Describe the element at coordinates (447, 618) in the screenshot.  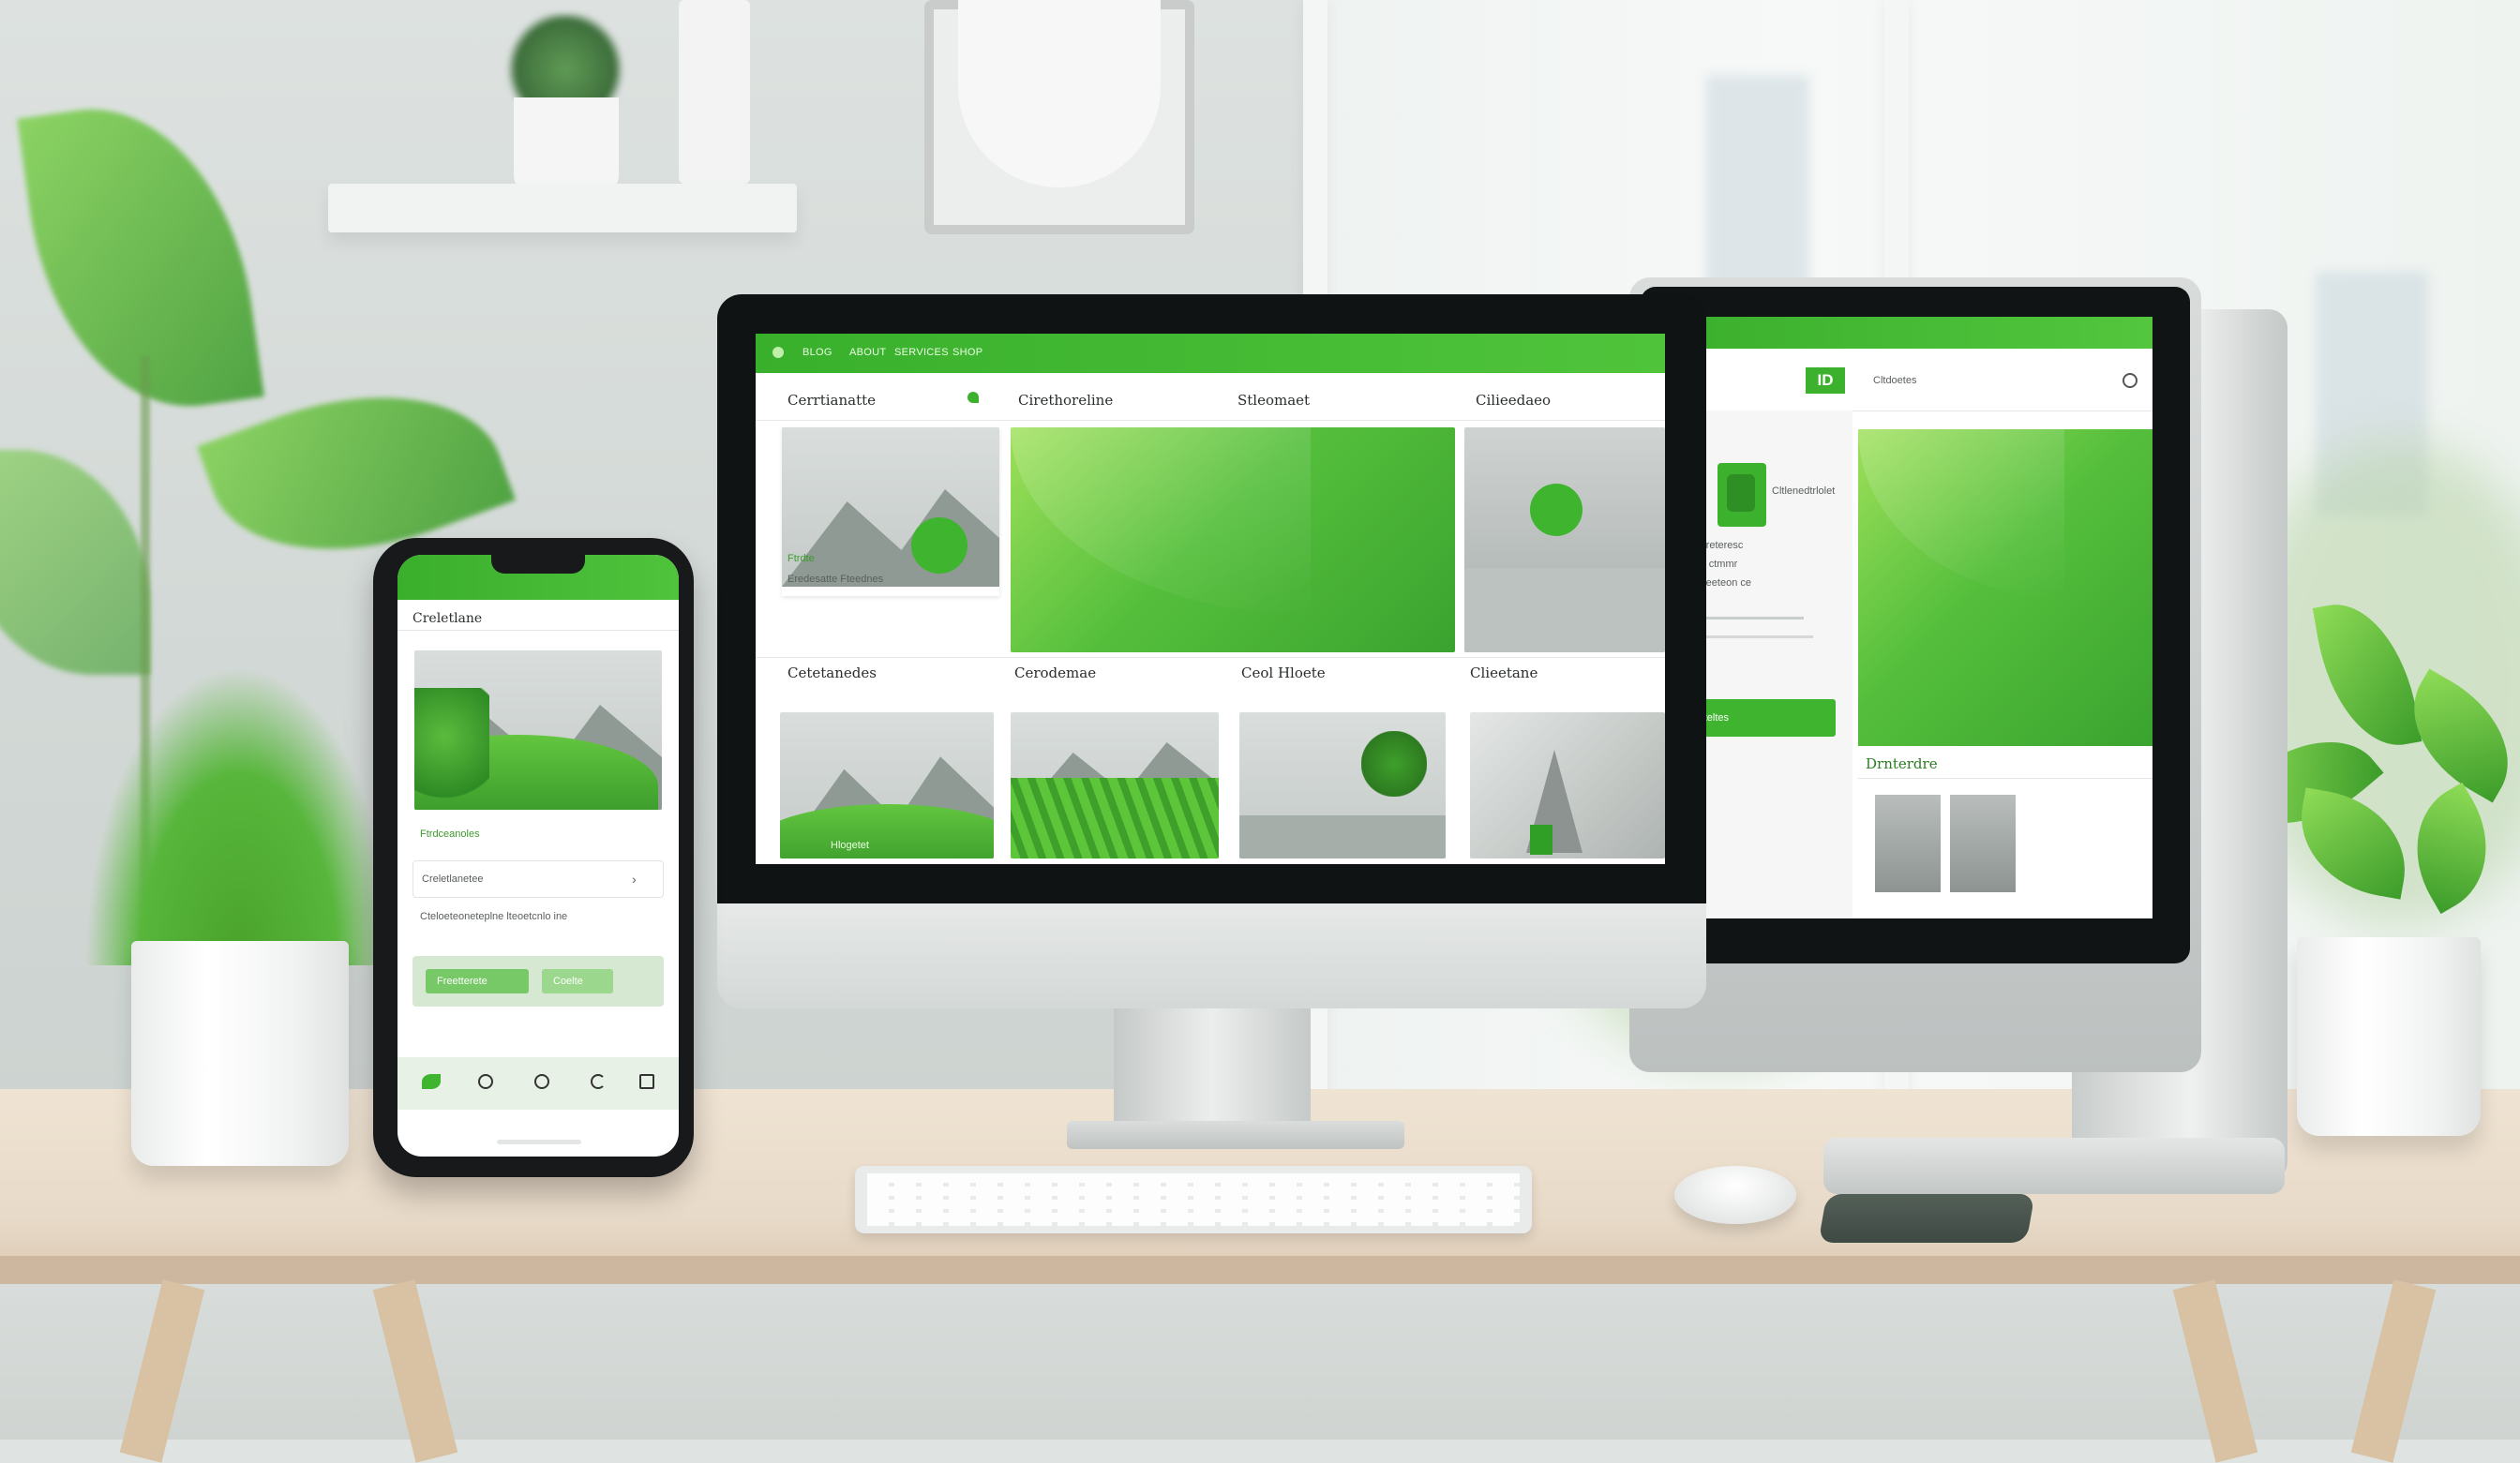
I see `phone-title: Creletlane` at that location.